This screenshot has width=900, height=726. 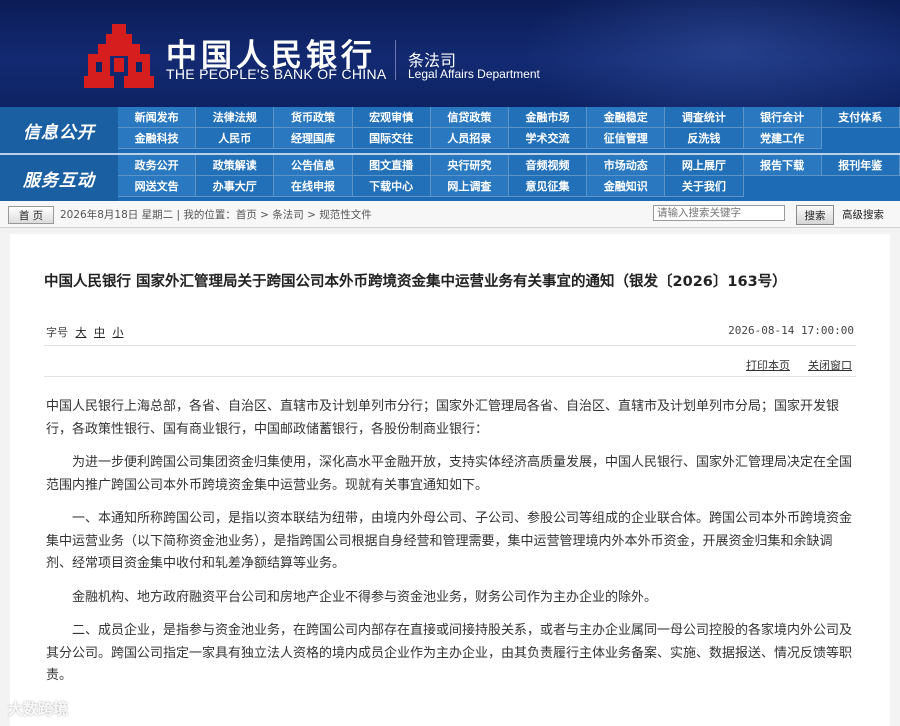 What do you see at coordinates (157, 165) in the screenshot?
I see `nav-item: 政务公开` at bounding box center [157, 165].